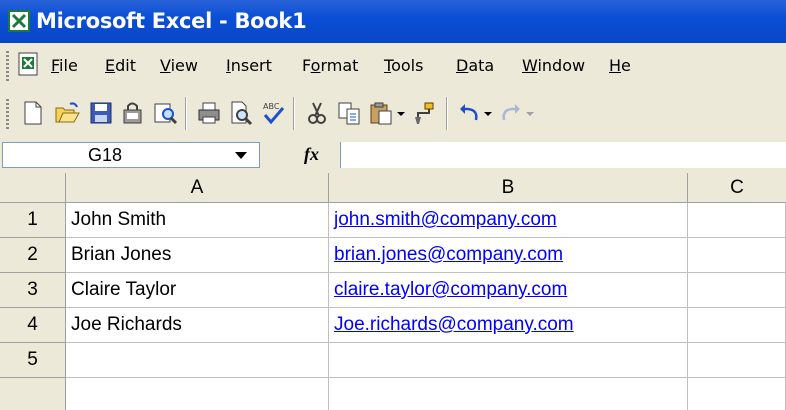 Image resolution: width=786 pixels, height=410 pixels. What do you see at coordinates (197, 394) in the screenshot?
I see `cell-a6` at bounding box center [197, 394].